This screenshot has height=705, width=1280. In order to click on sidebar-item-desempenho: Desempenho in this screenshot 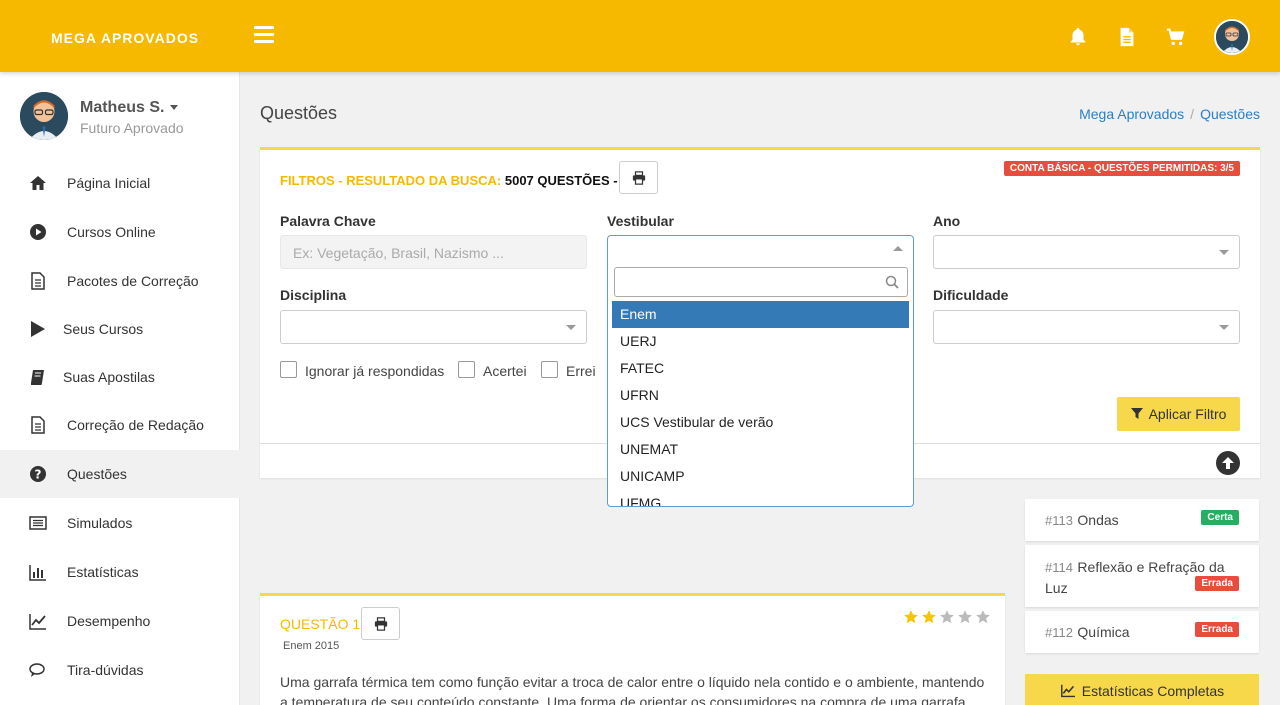, I will do `click(120, 621)`.